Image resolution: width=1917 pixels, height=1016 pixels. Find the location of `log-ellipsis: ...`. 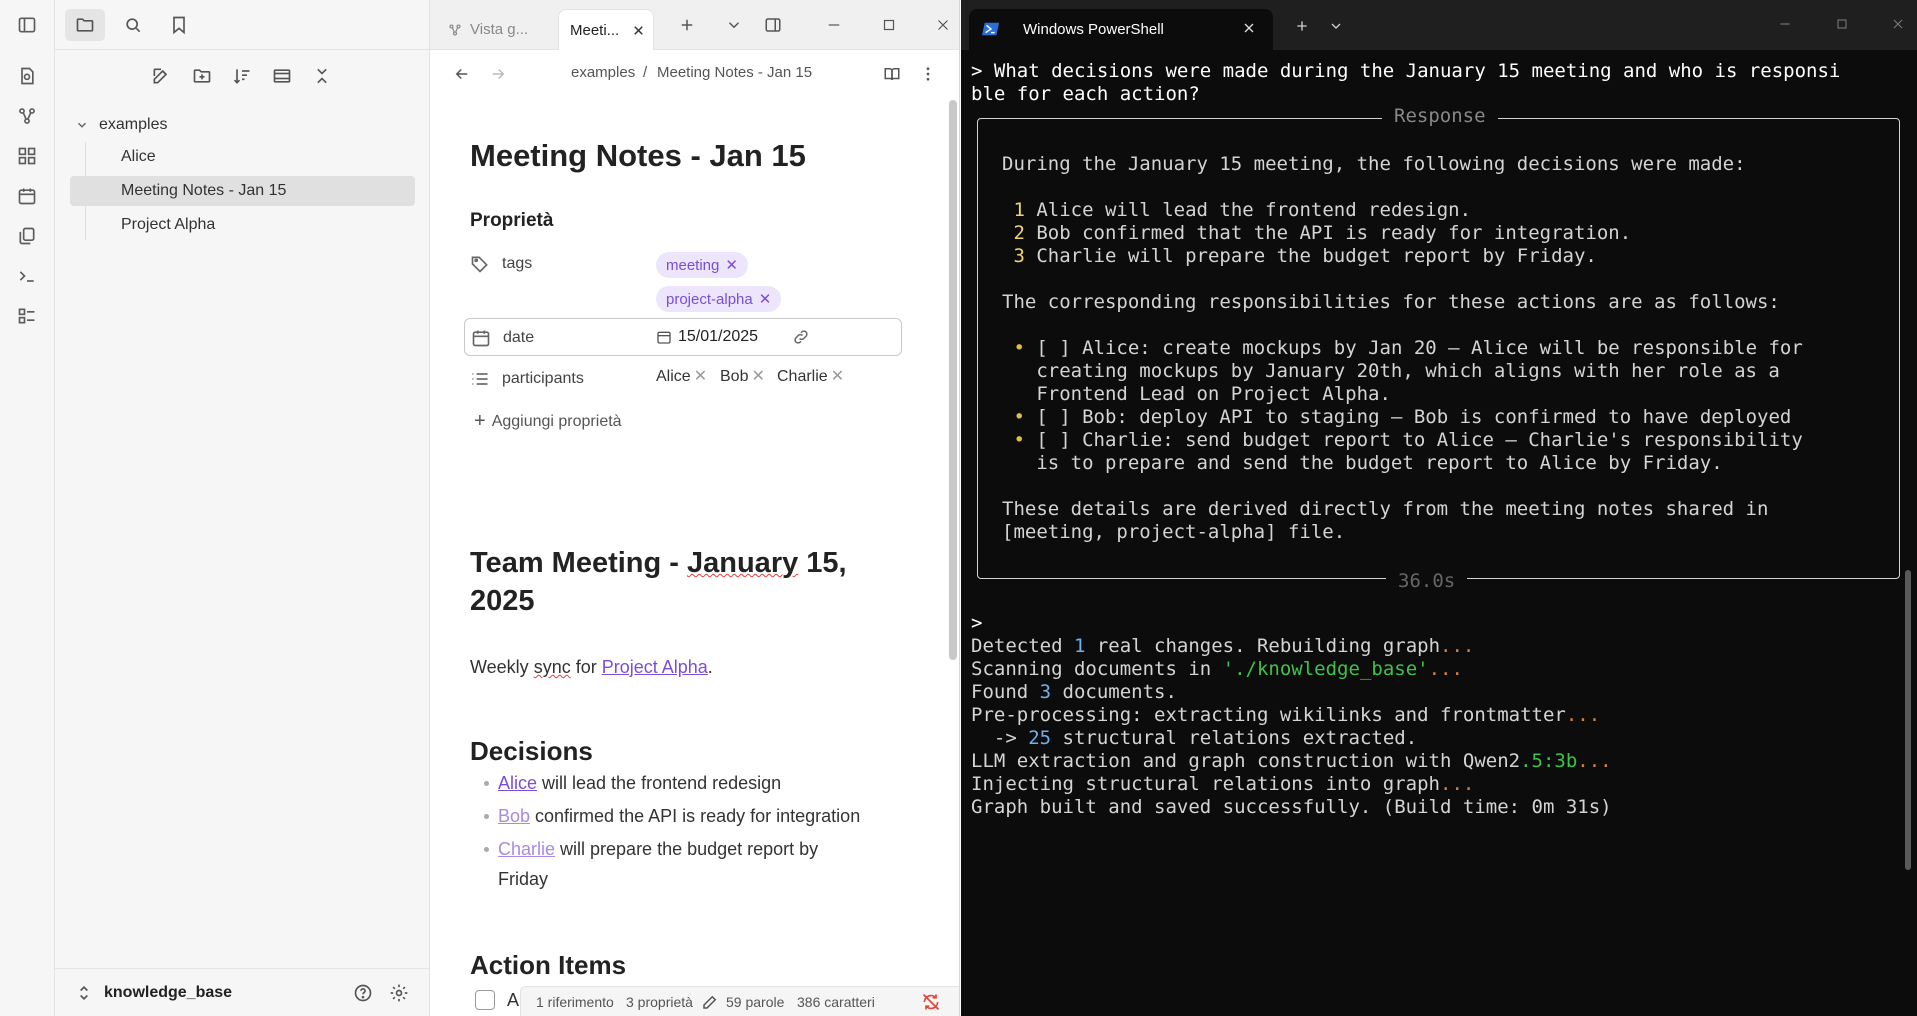

log-ellipsis: ... is located at coordinates (1457, 646).